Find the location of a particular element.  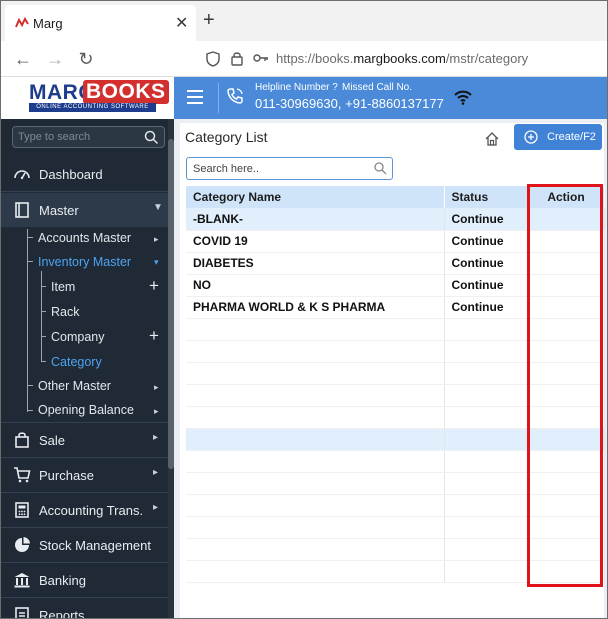

table-row: PHARMA WORLD & K S PHARMA Continue is located at coordinates (395, 307).